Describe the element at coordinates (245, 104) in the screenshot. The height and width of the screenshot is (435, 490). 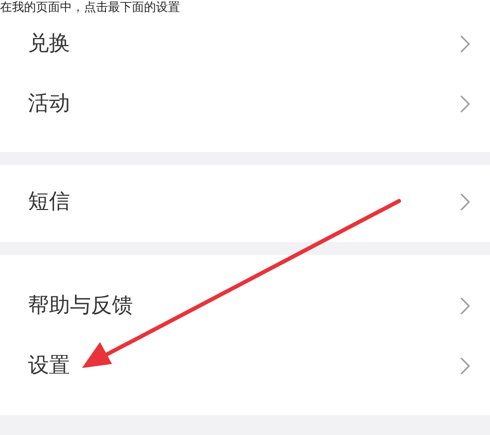
I see `menu-item: 活动` at that location.